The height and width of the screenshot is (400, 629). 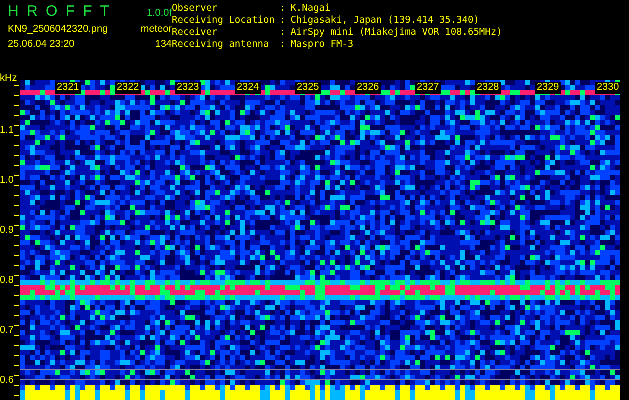 What do you see at coordinates (41, 44) in the screenshot?
I see `timestamp: 25.06.04 23:20` at bounding box center [41, 44].